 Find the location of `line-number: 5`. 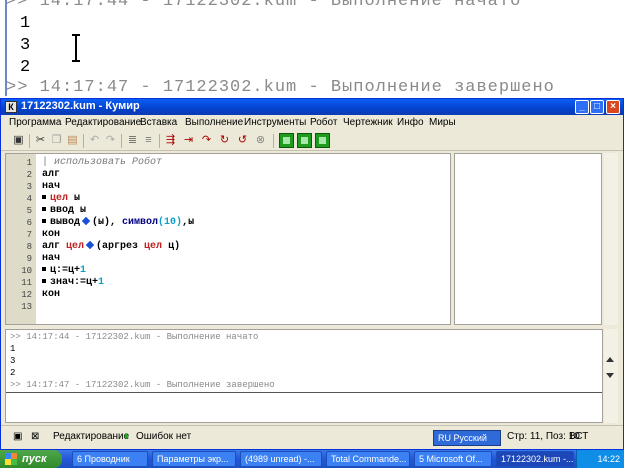

line-number: 5 is located at coordinates (29, 211).